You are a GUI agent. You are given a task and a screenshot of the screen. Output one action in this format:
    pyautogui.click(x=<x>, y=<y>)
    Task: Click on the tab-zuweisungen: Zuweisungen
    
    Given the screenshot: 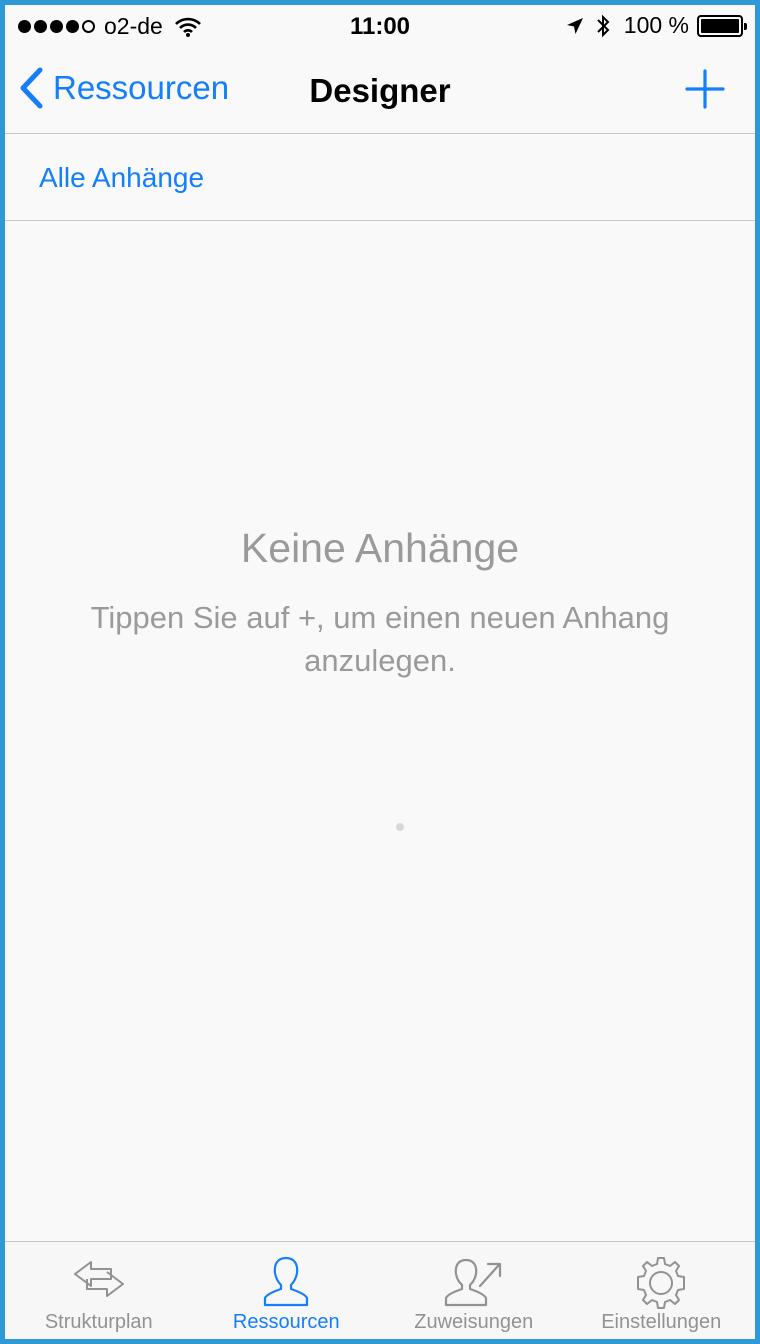 What is the action you would take?
    pyautogui.click(x=474, y=1290)
    